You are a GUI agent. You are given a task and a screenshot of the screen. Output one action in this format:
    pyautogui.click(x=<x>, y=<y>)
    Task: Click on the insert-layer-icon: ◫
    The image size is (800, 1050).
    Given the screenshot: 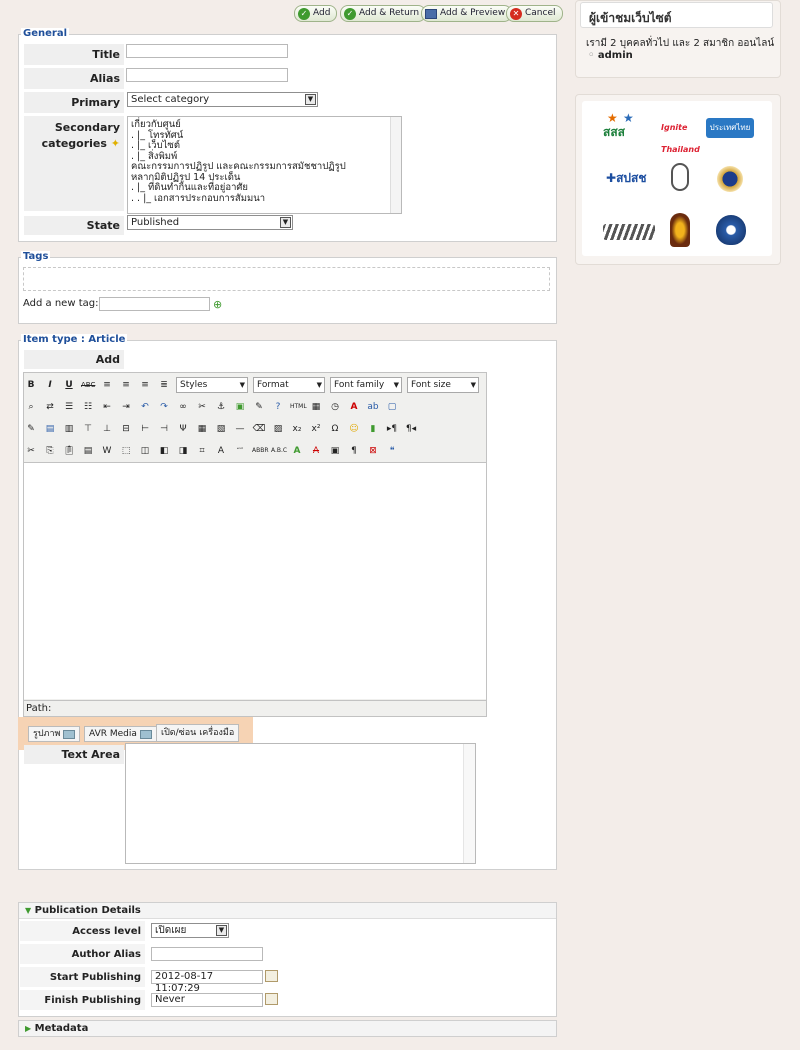 What is the action you would take?
    pyautogui.click(x=145, y=451)
    